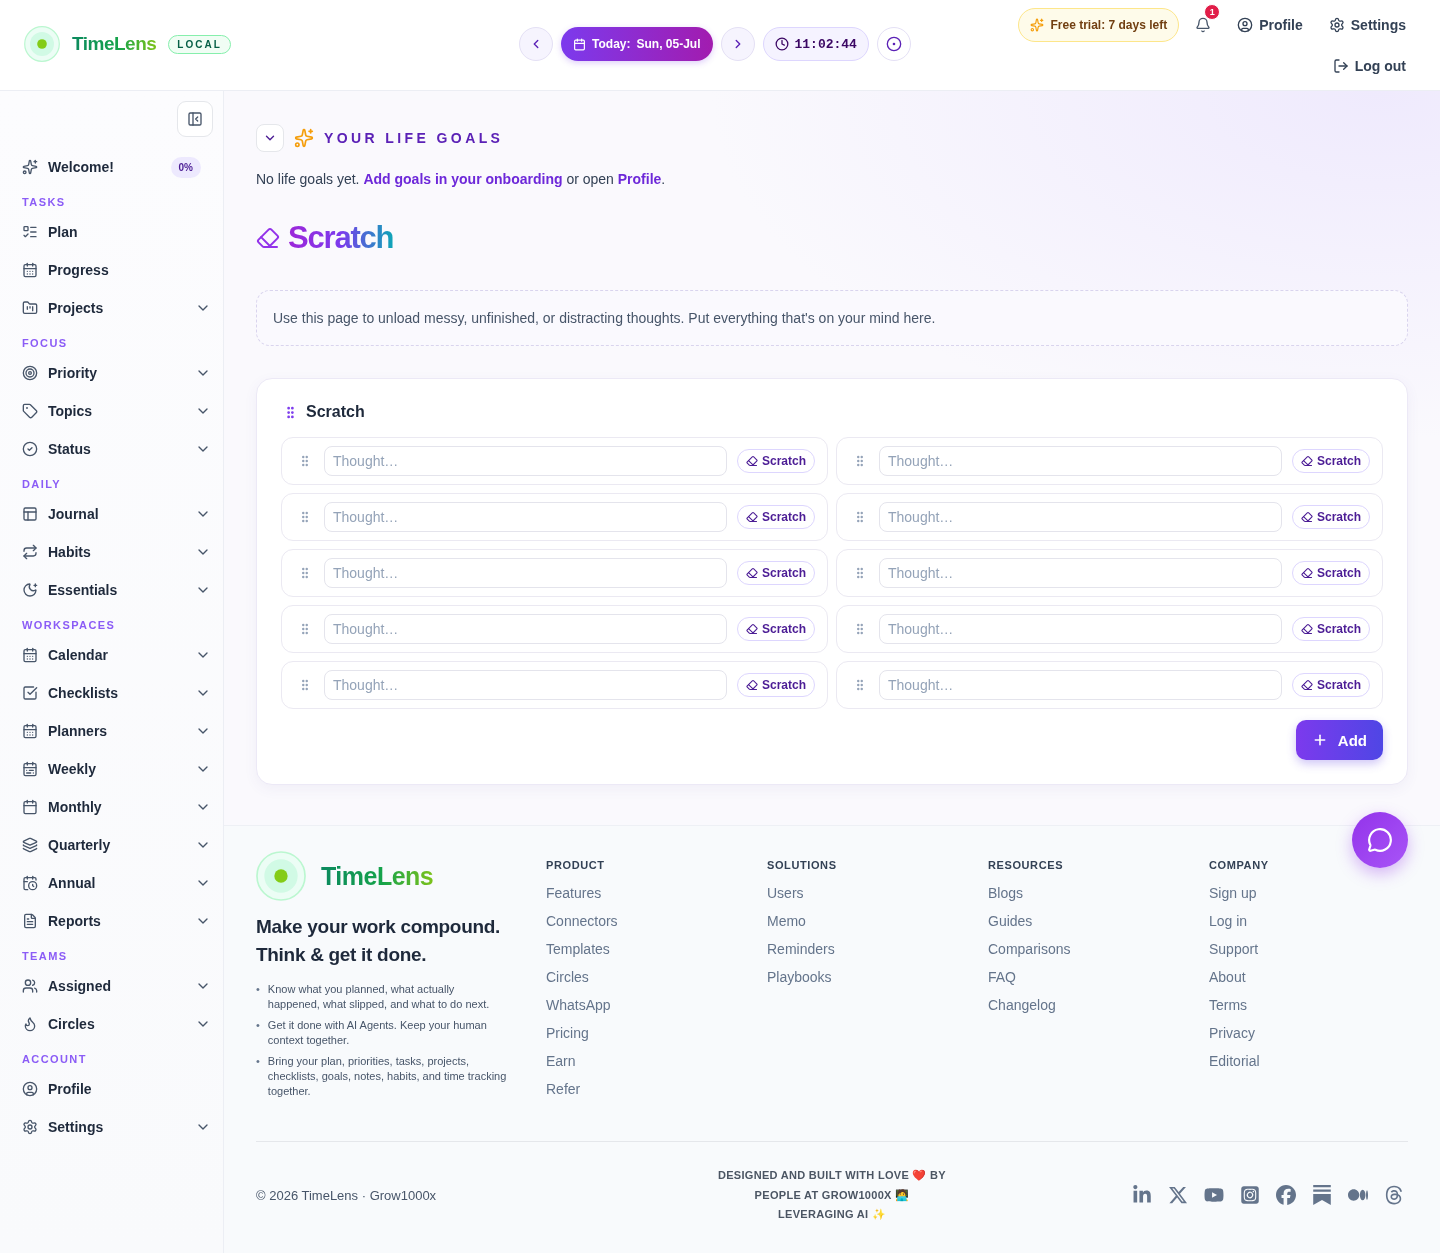 The width and height of the screenshot is (1440, 1253). What do you see at coordinates (561, 1061) in the screenshot?
I see `footer-link: Earn` at bounding box center [561, 1061].